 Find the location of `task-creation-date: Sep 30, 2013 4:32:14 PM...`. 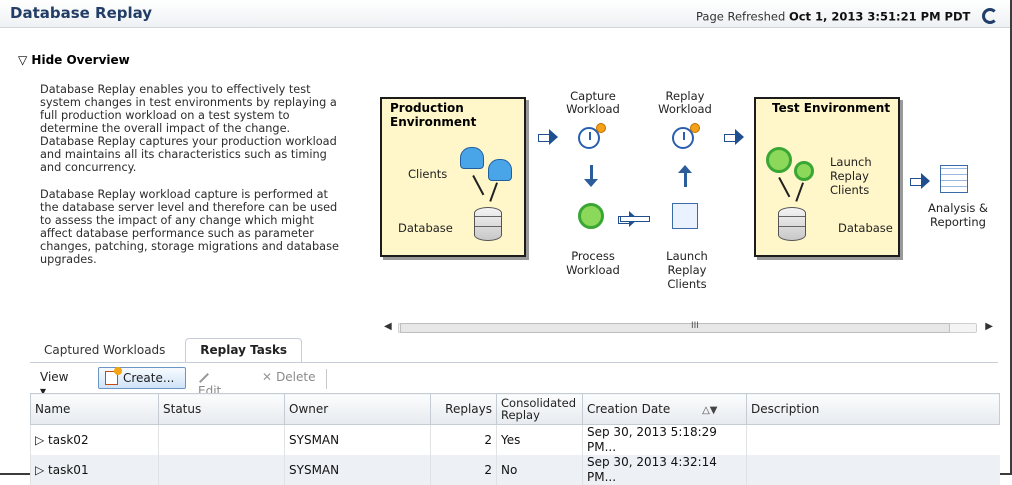

task-creation-date: Sep 30, 2013 4:32:14 PM... is located at coordinates (664, 470).